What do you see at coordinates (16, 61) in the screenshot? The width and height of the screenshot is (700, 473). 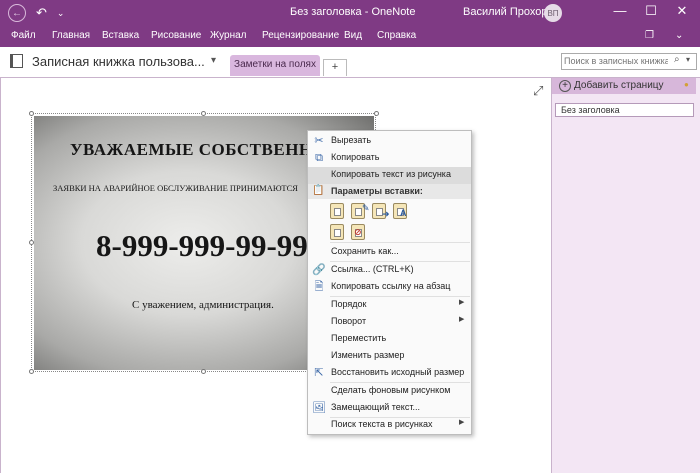 I see `notebook-icon` at bounding box center [16, 61].